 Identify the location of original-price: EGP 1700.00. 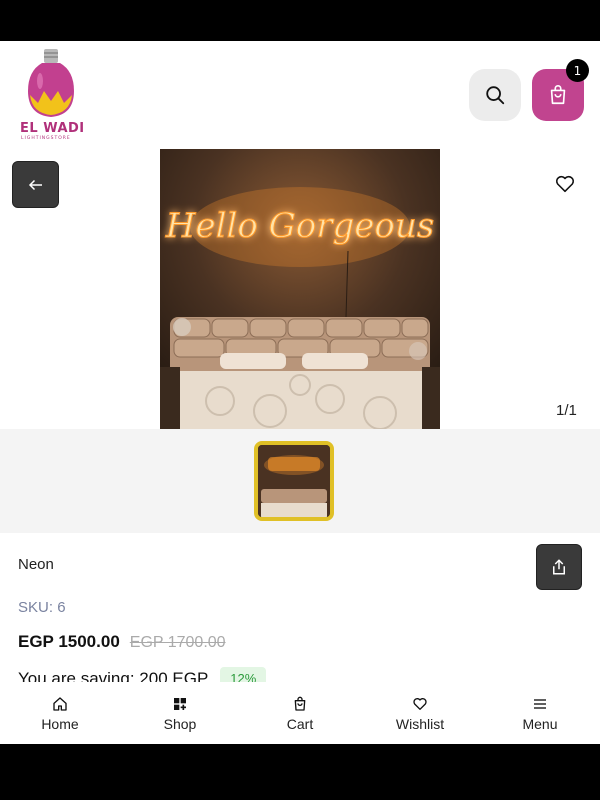
(177, 642).